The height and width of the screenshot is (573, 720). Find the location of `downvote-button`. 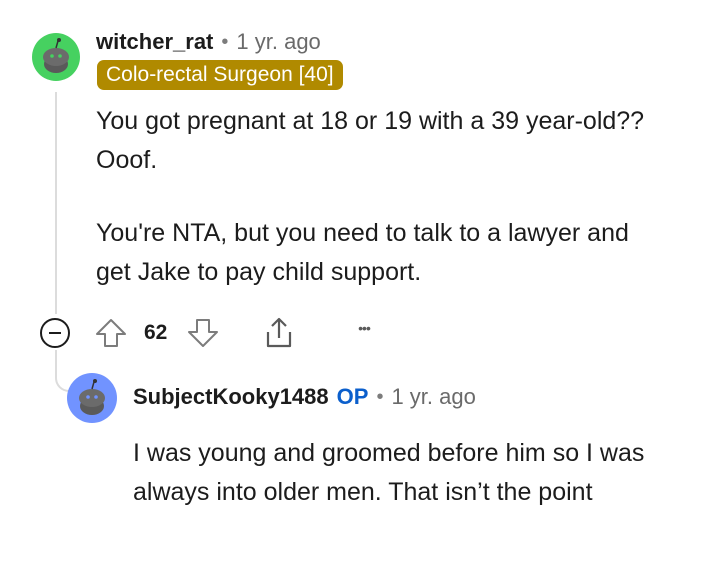

downvote-button is located at coordinates (203, 333).